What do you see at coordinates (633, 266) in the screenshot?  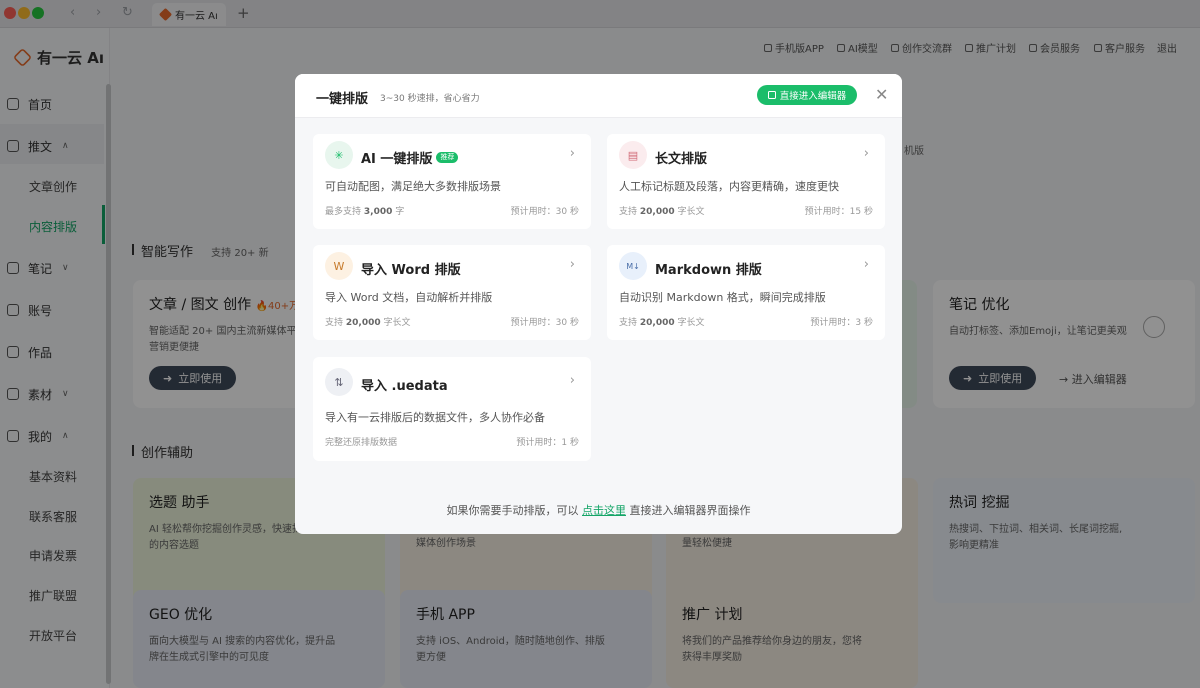 I see `markdown-icon: M↓` at bounding box center [633, 266].